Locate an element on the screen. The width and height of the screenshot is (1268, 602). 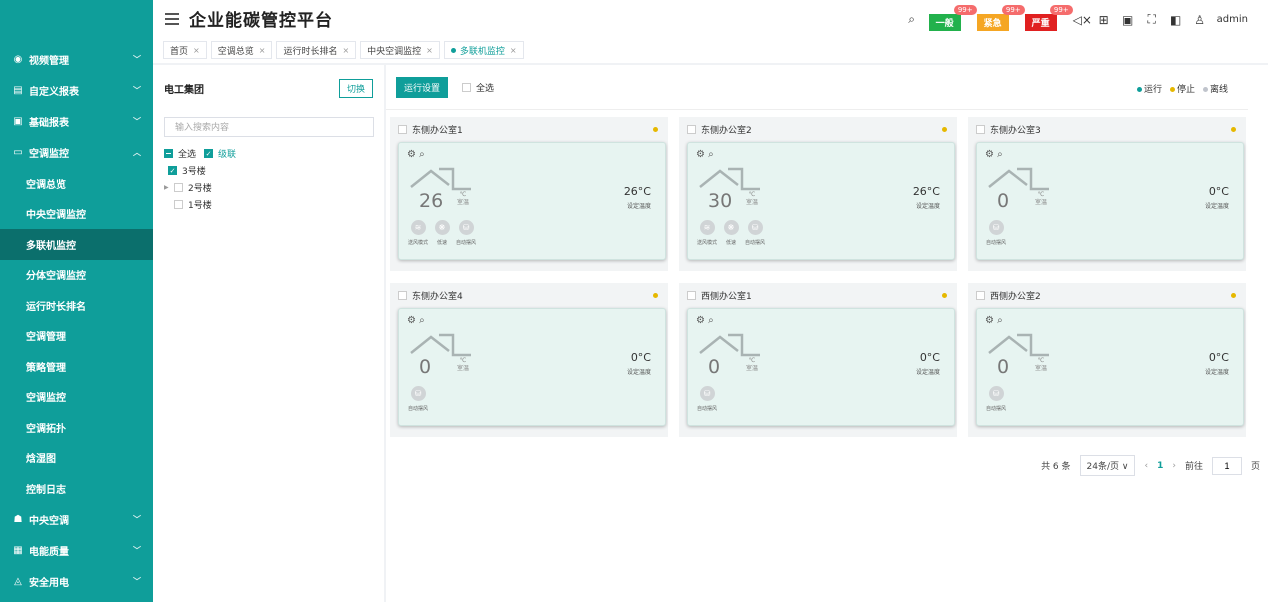
device-card: 东侧办公室3 ⚙ ⌕ 0 ℃ 室温 0°C 设定温度 ⛁ 自动摆风 is located at coordinates (1107, 194).